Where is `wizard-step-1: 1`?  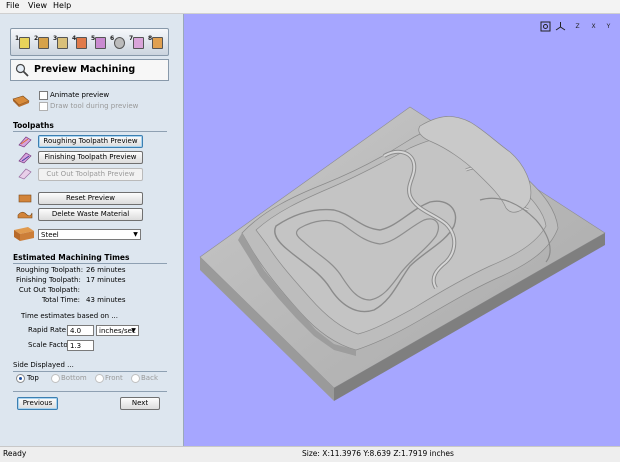 wizard-step-1: 1 is located at coordinates (22, 41).